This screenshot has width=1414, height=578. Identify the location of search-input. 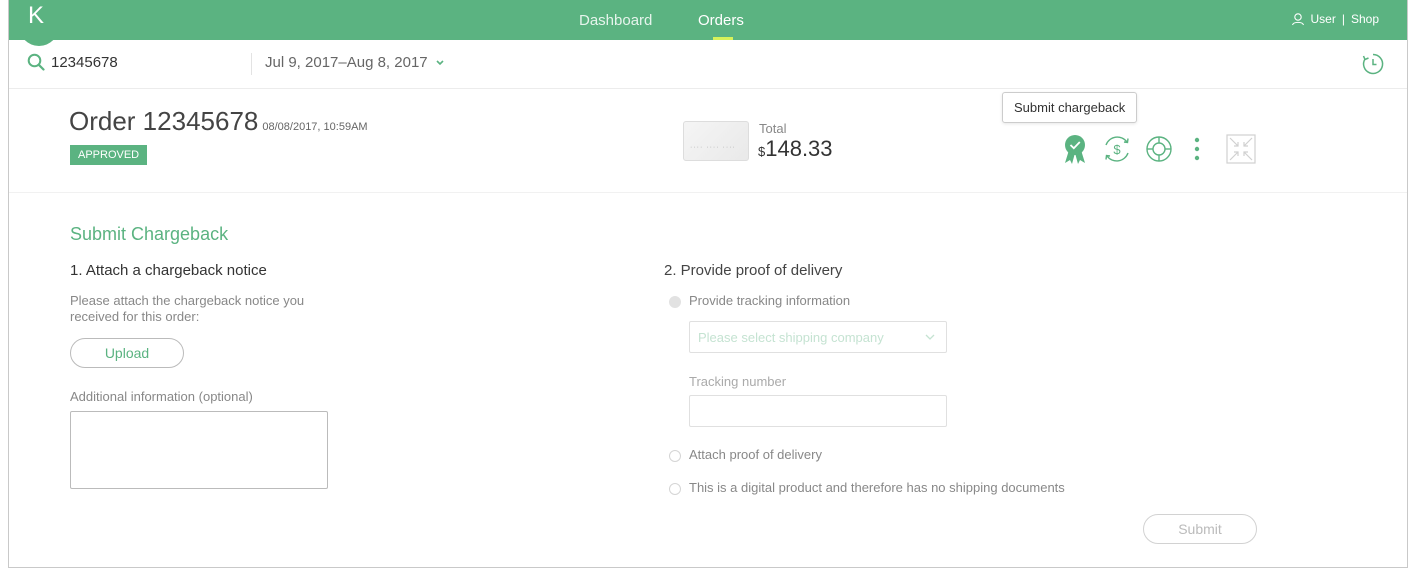
(146, 62).